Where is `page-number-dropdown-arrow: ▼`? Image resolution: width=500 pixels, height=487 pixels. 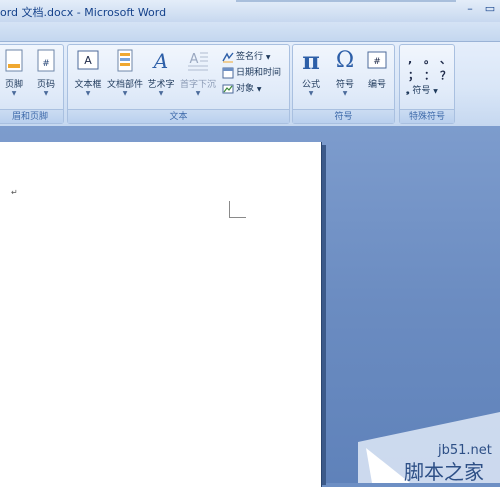
page-number-dropdown-arrow: ▼ is located at coordinates (46, 93).